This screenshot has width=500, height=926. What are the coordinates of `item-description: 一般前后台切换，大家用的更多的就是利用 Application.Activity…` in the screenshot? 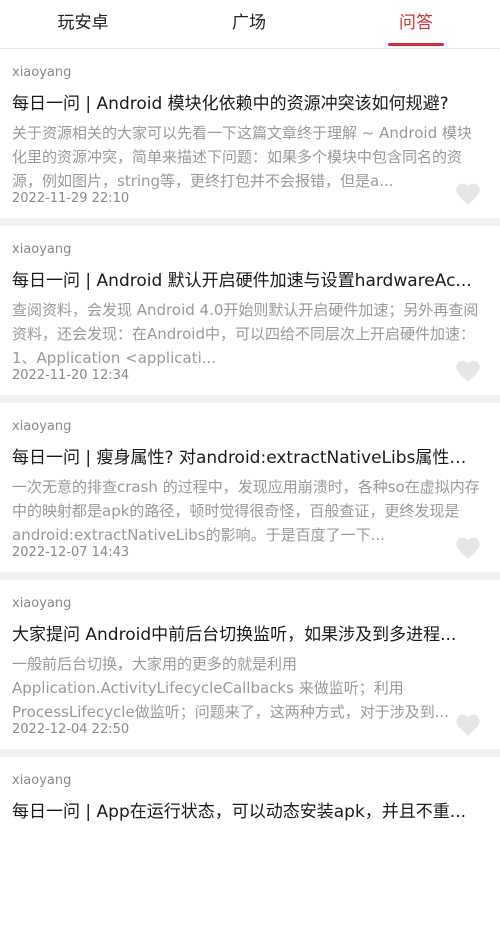 It's located at (231, 688).